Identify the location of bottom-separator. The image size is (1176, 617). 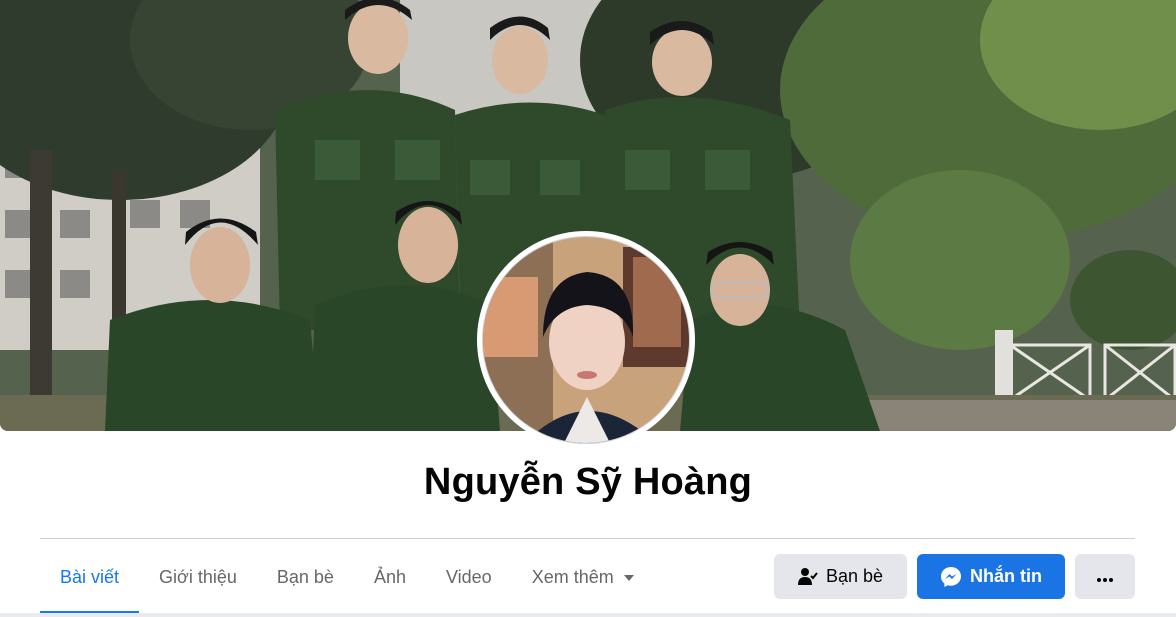
(588, 615).